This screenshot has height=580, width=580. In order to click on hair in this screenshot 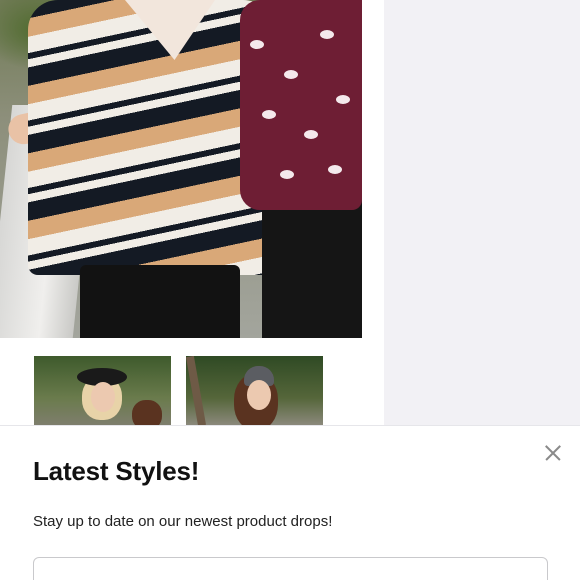, I will do `click(147, 413)`.